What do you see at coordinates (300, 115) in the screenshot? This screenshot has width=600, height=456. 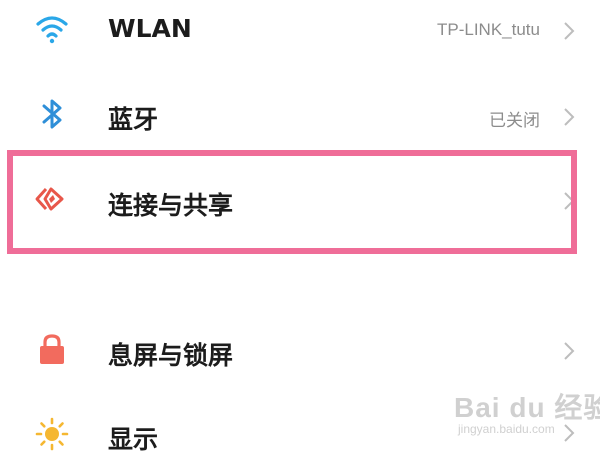 I see `settings-item-bluetooth: 蓝牙 已关闭` at bounding box center [300, 115].